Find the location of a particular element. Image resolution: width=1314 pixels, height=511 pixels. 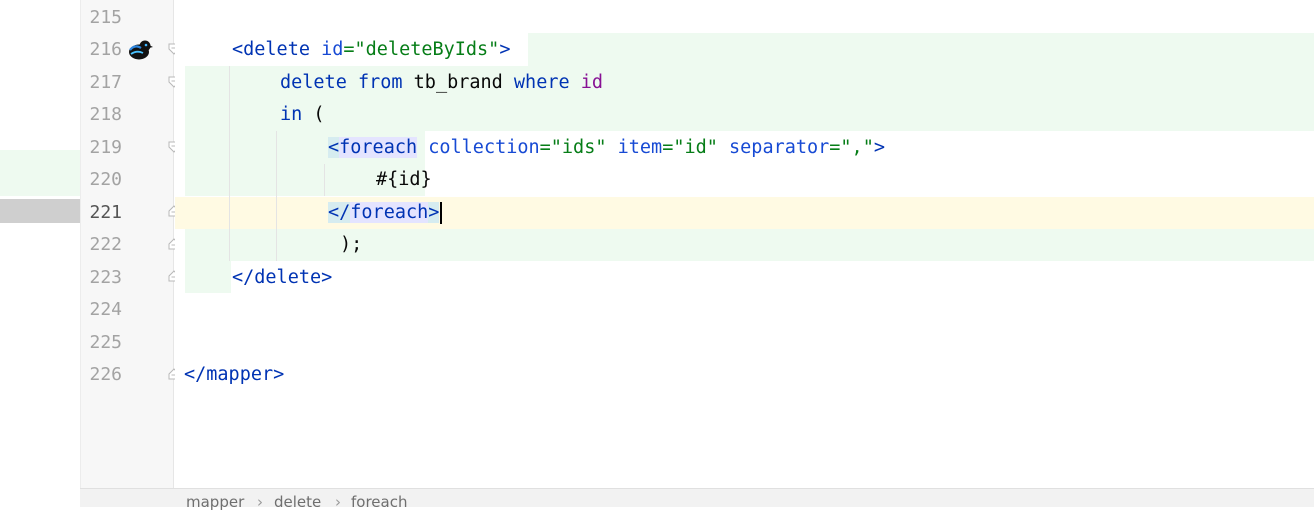

token: "id" is located at coordinates (695, 147).